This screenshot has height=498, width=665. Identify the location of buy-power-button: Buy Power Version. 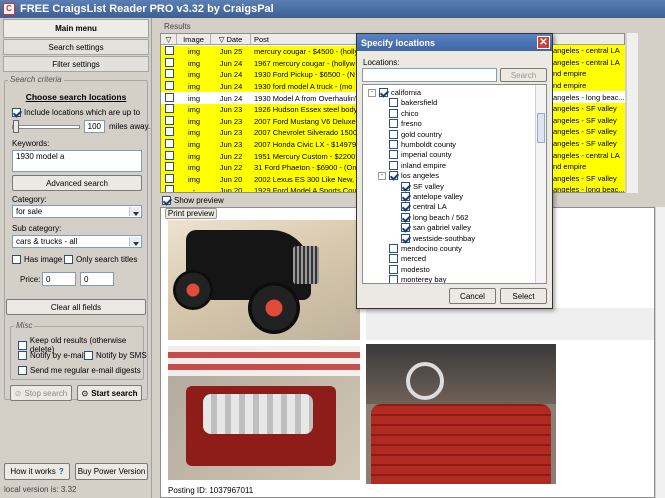
(111, 471).